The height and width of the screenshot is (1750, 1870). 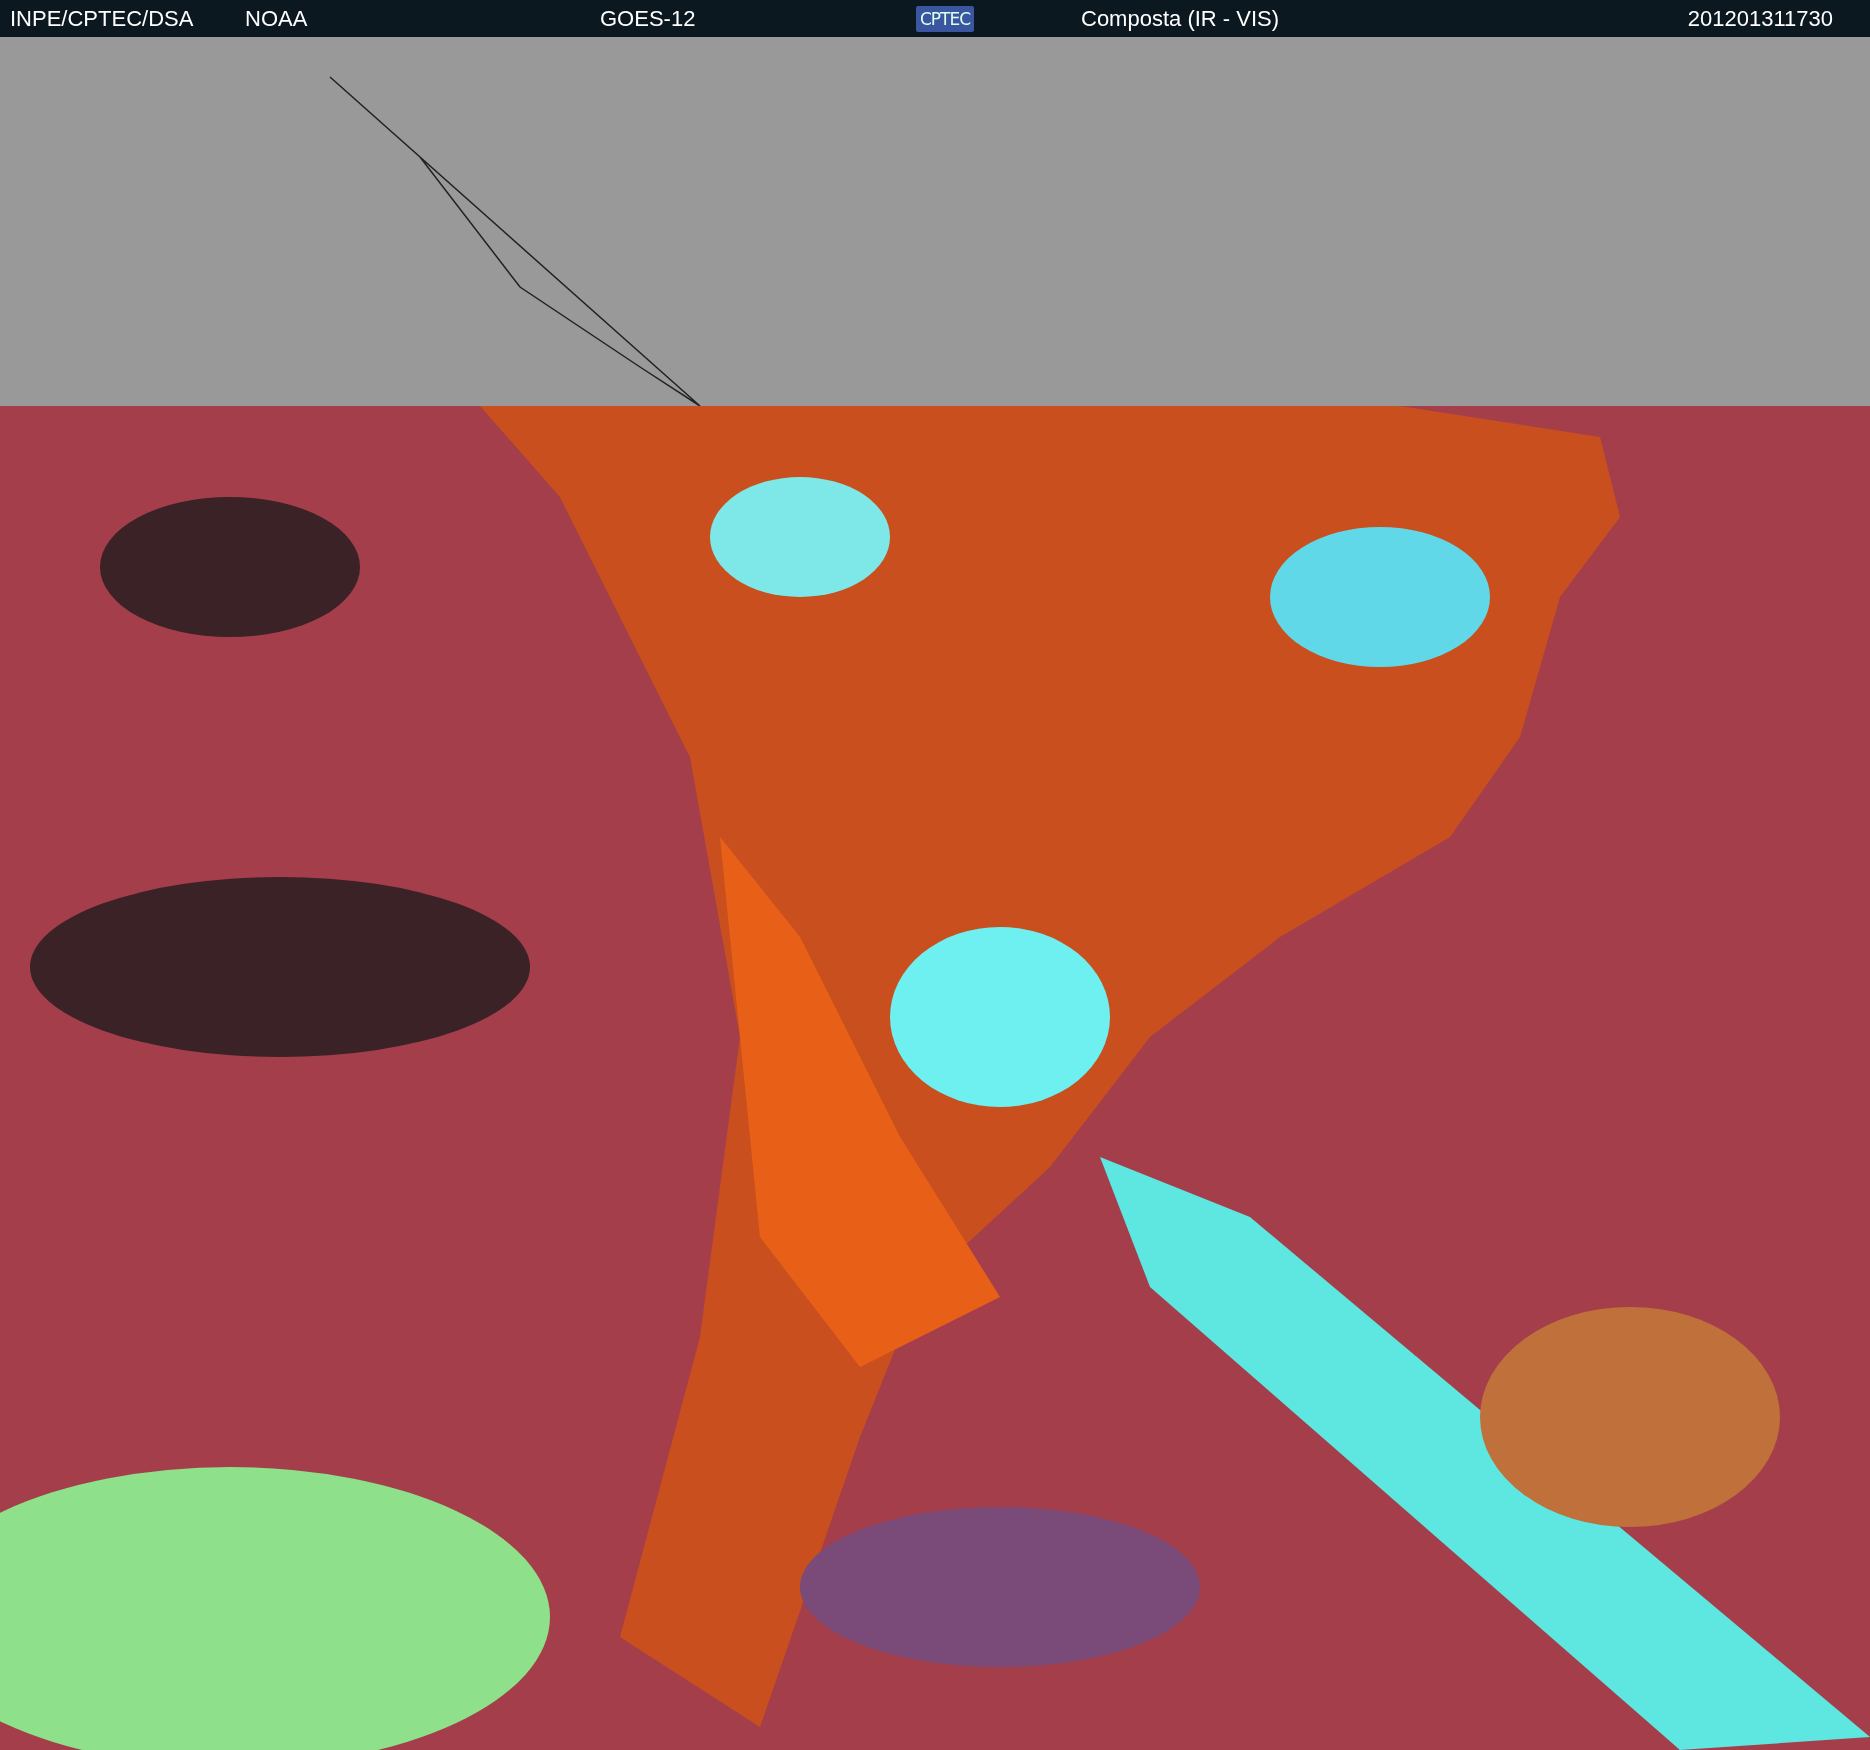 I want to click on logo: CPTEC, so click(x=945, y=19).